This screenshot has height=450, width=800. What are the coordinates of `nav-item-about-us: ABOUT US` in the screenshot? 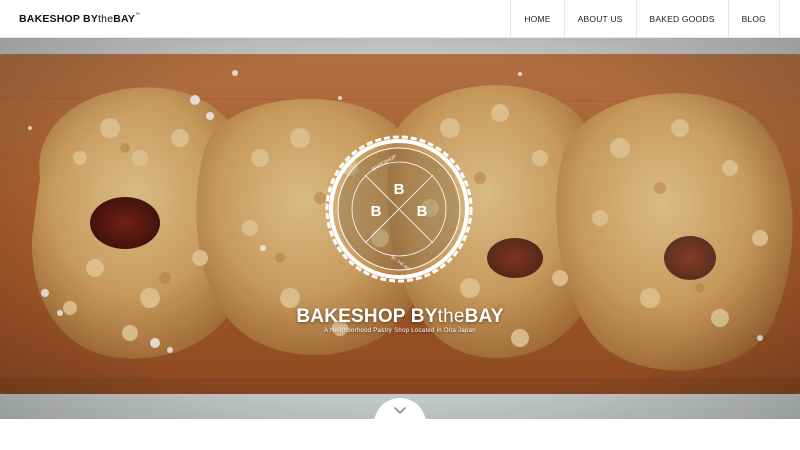 It's located at (599, 19).